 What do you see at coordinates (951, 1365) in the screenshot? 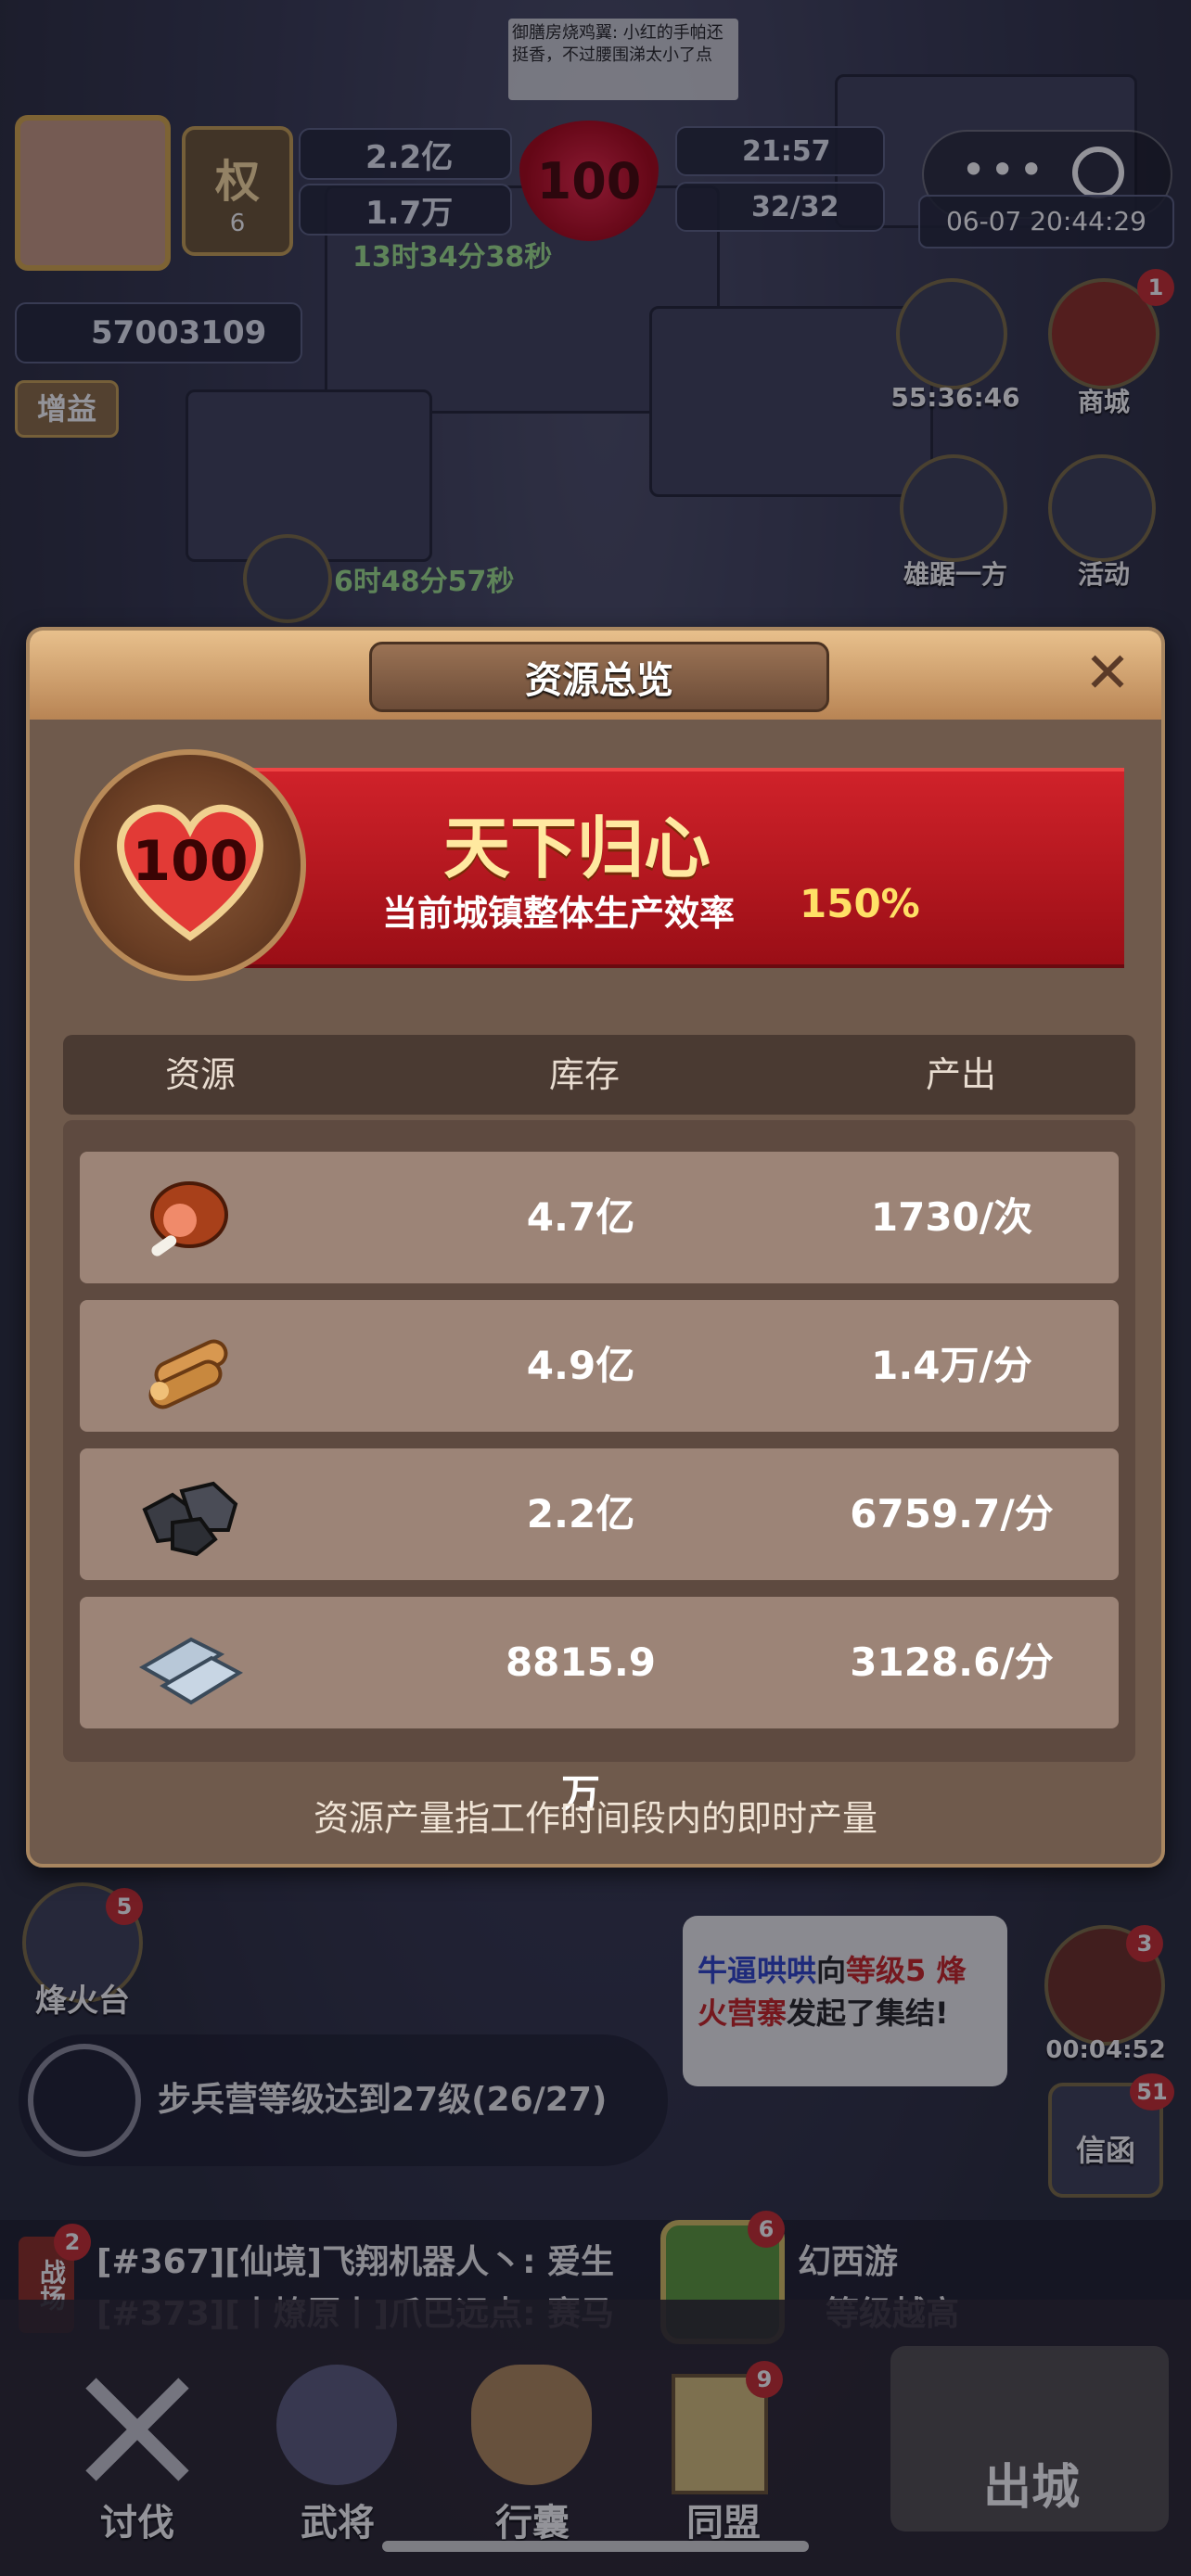
I see `output-value: 1.4万/分` at bounding box center [951, 1365].